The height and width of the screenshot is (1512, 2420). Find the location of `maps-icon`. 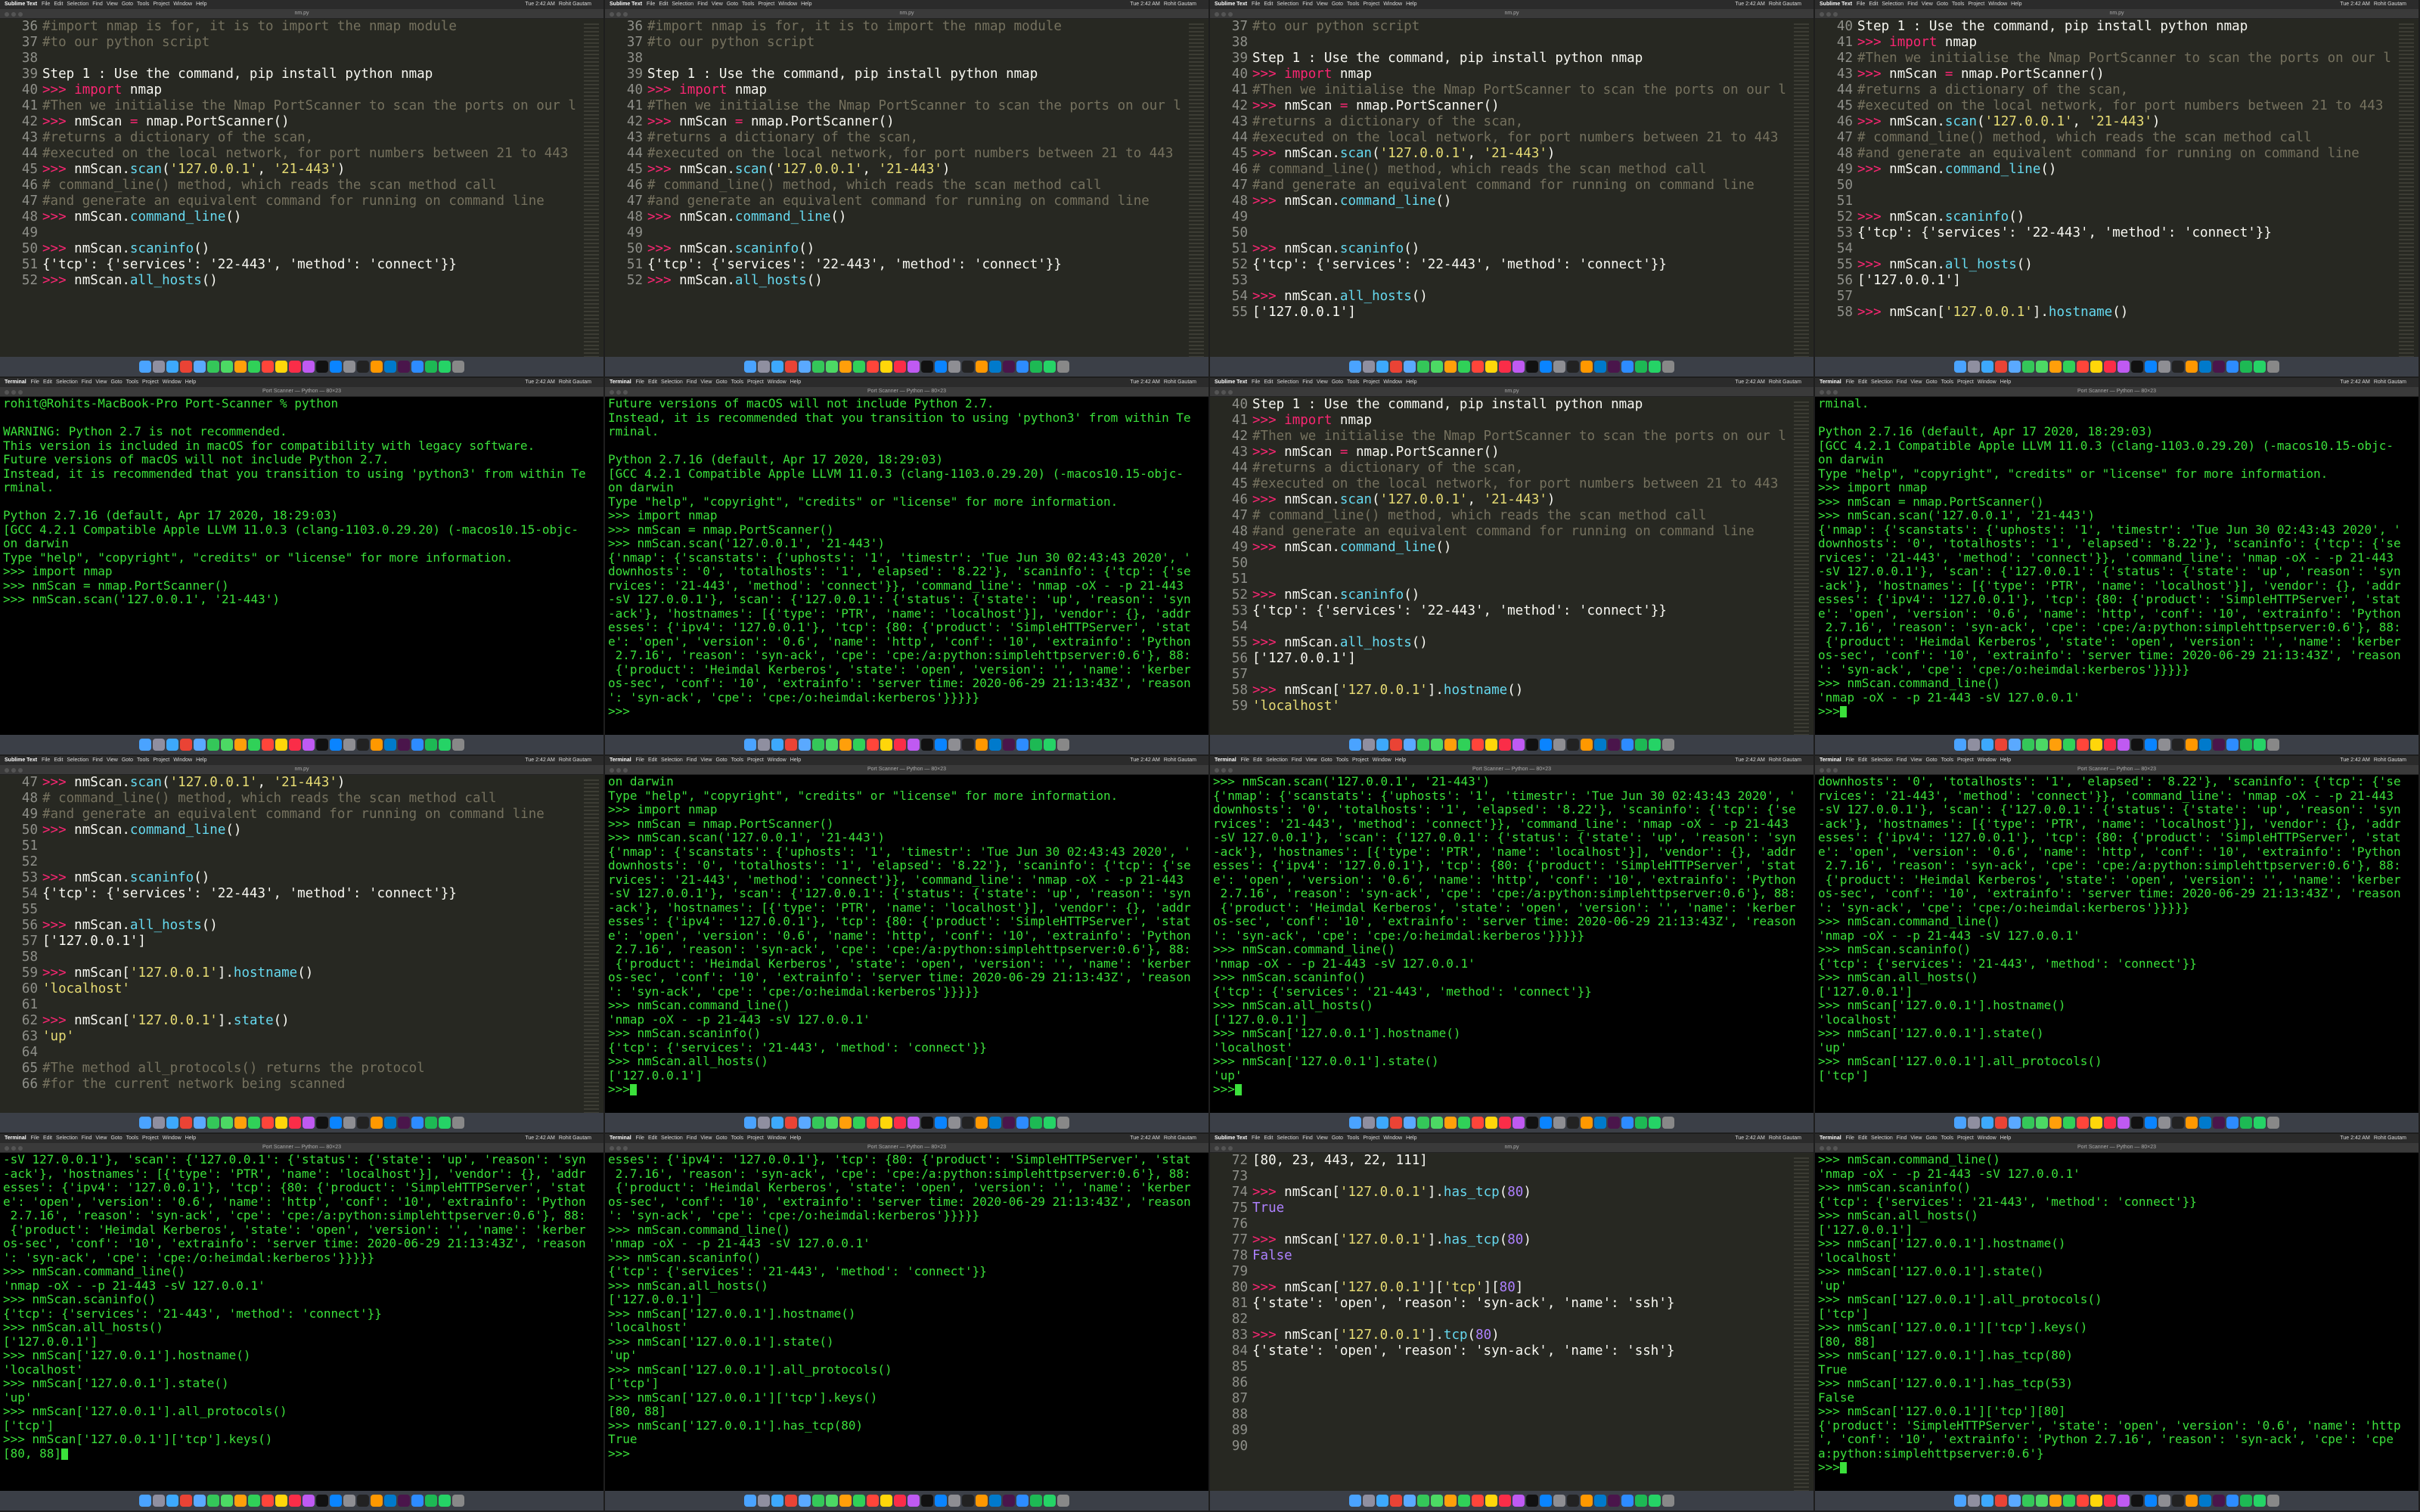

maps-icon is located at coordinates (1437, 1501).